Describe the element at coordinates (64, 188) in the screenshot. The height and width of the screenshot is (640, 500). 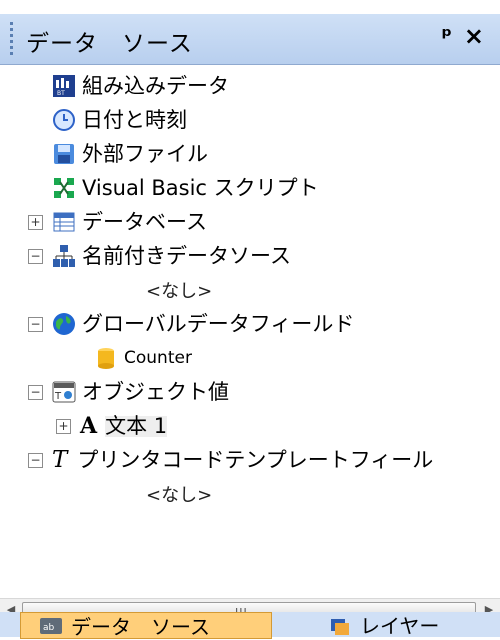
I see `vb-script-icon` at that location.